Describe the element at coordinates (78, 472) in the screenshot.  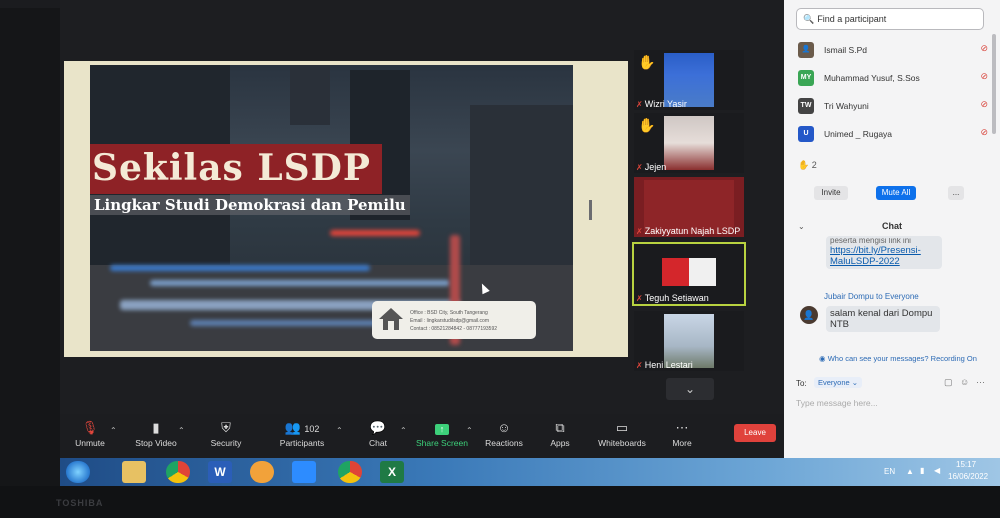
I see `start-button` at that location.